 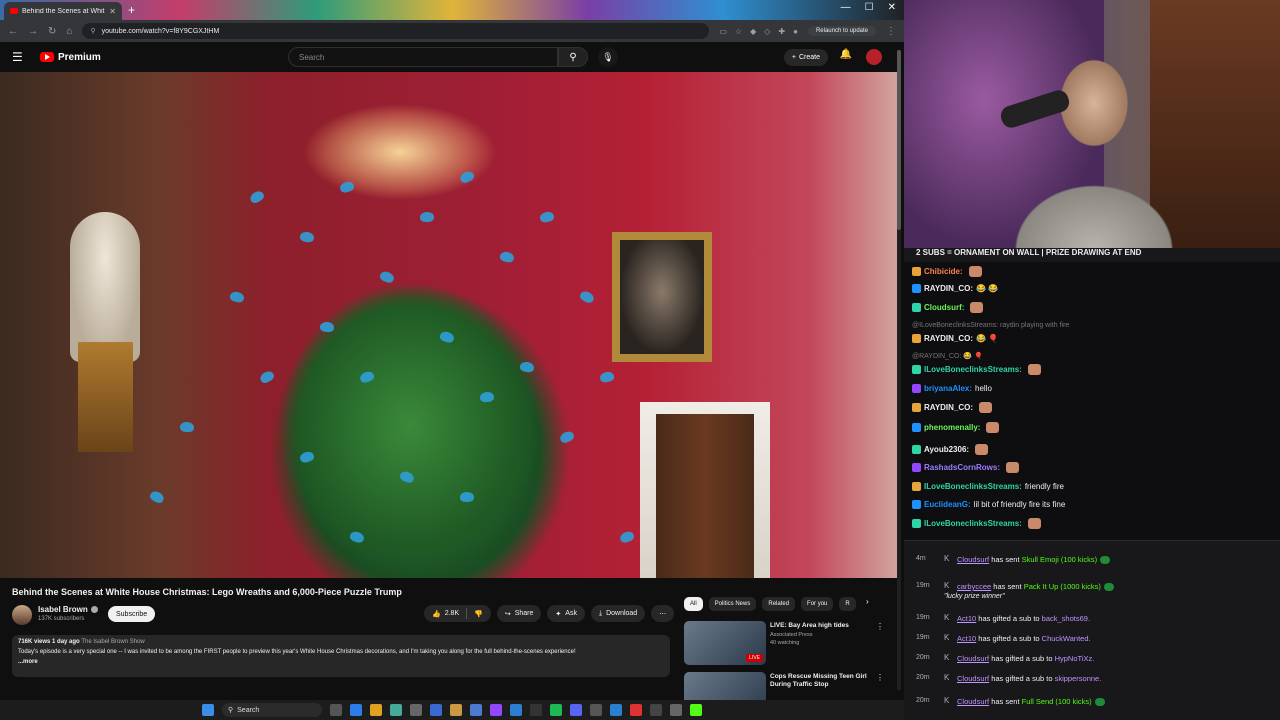 What do you see at coordinates (899, 370) in the screenshot?
I see `page-scrollbar` at bounding box center [899, 370].